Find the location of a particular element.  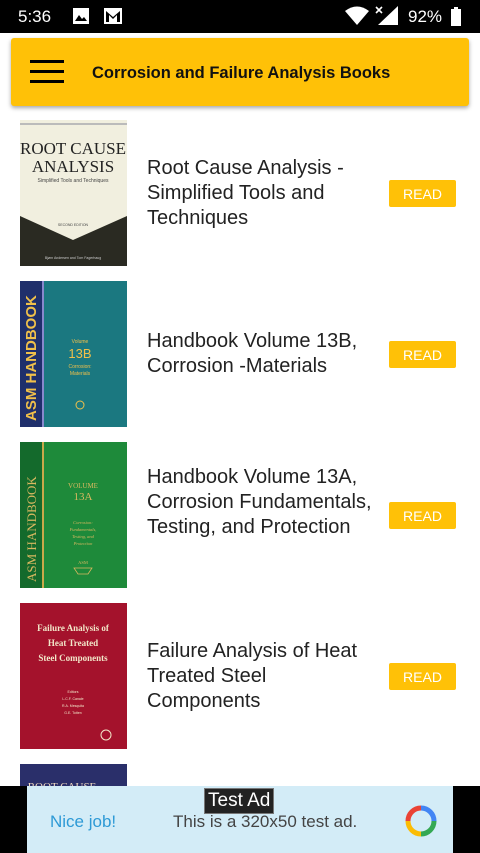

svg-text: Steel Components is located at coordinates (73, 658).